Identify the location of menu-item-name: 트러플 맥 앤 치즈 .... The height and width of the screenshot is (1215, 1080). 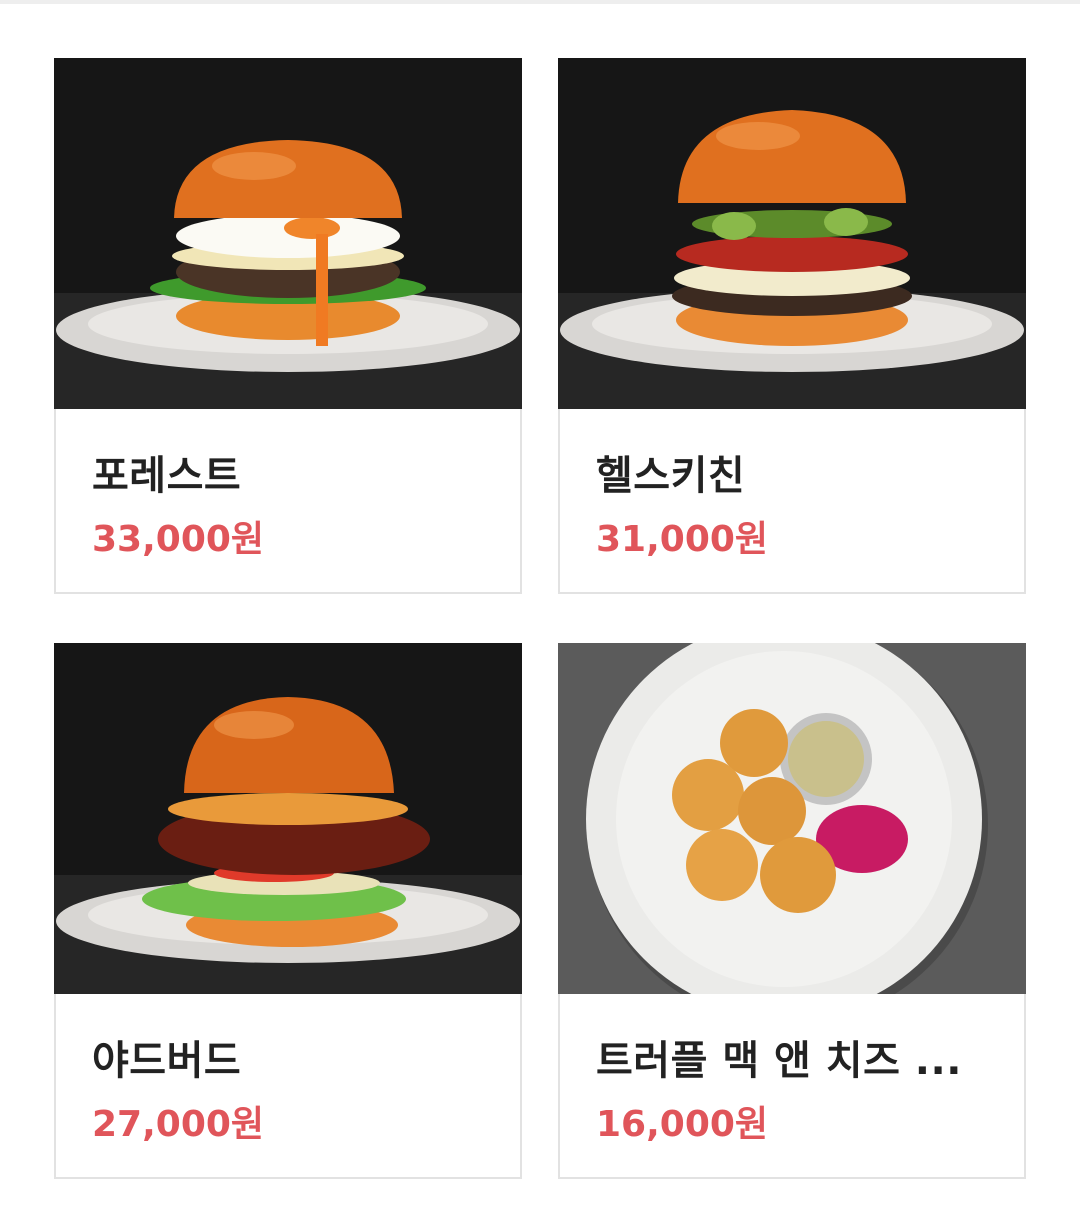
(779, 1061).